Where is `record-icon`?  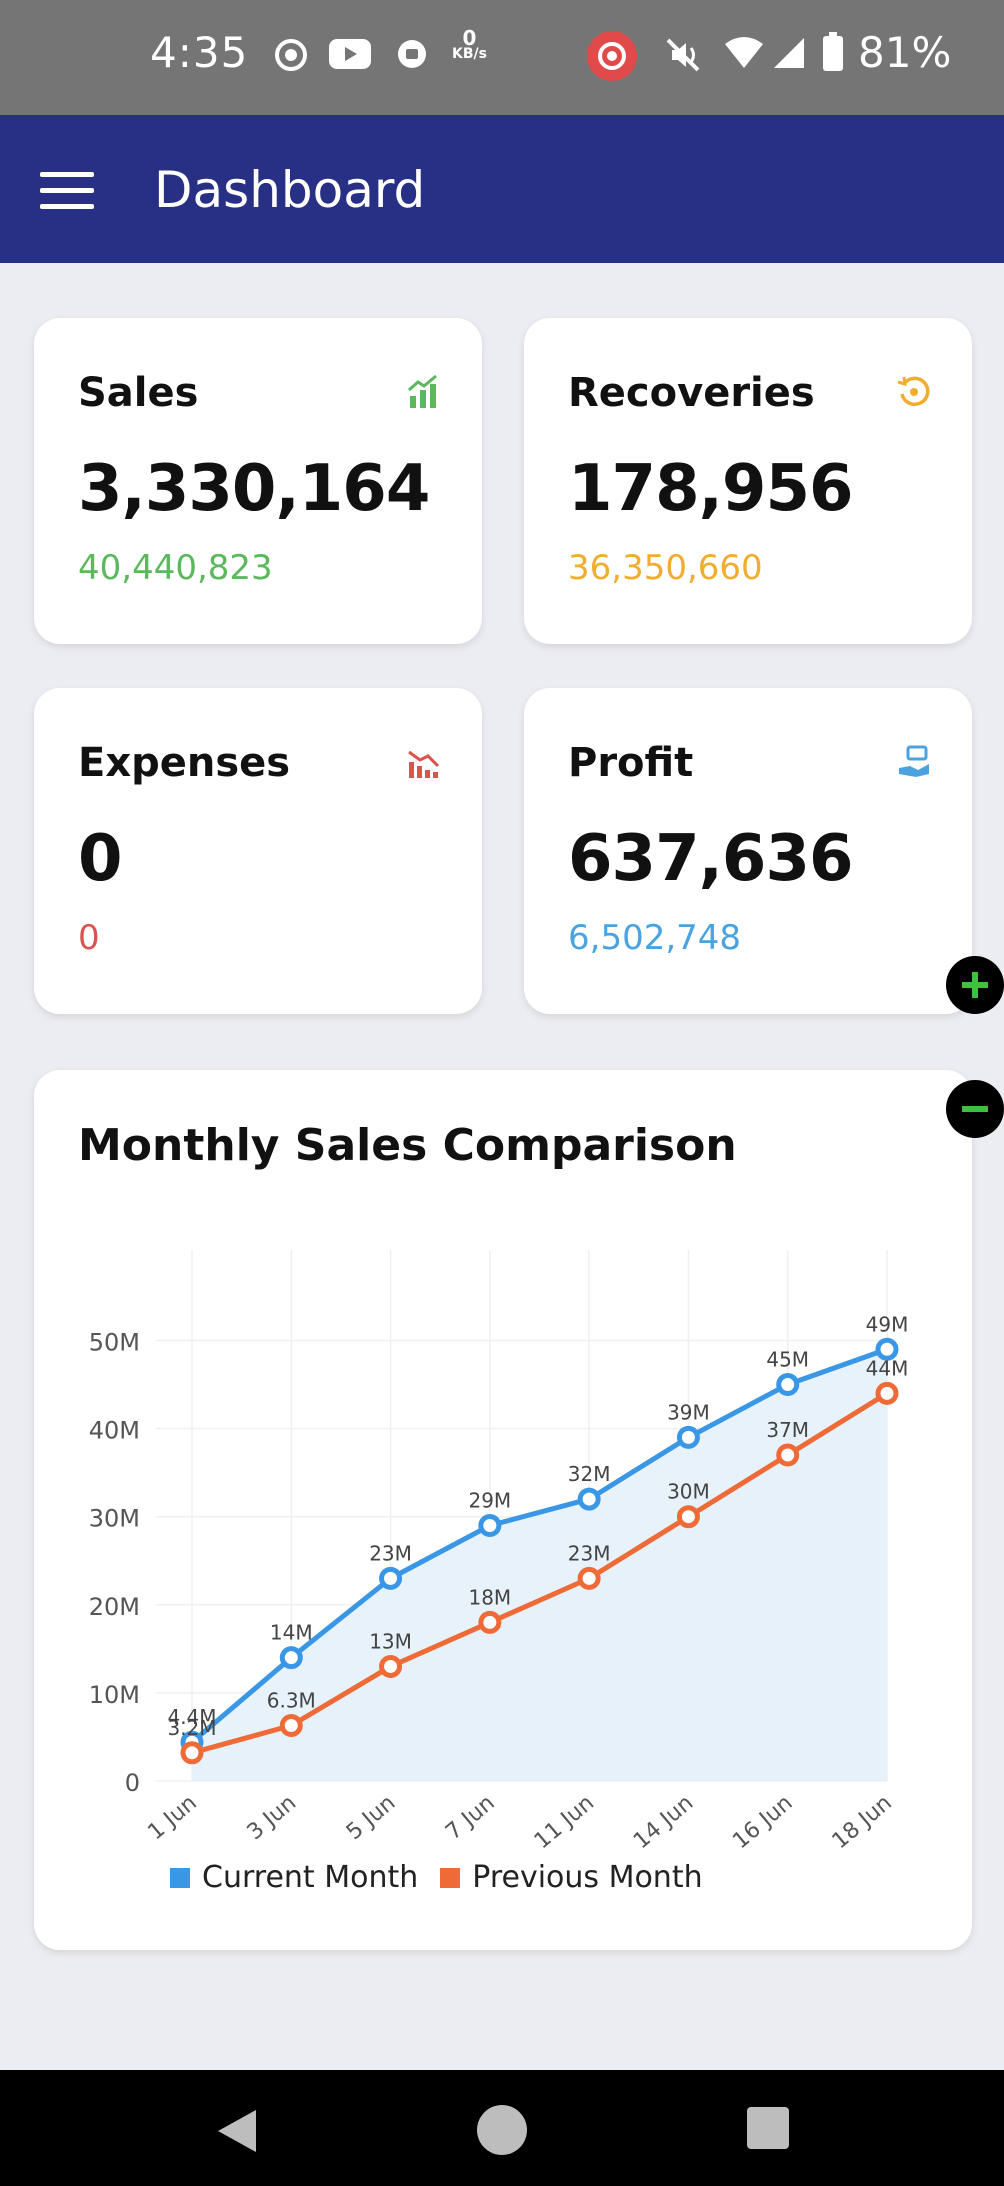
record-icon is located at coordinates (291, 55).